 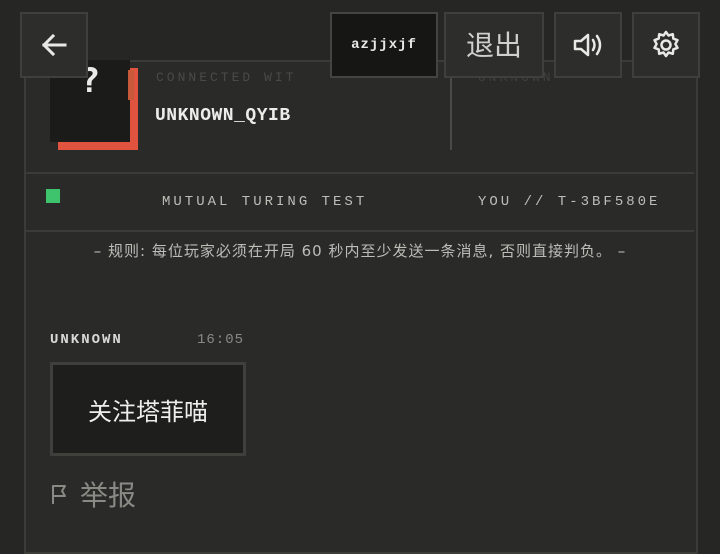 I want to click on rules-notice: – 规则: 每位玩家必须在开局 60 秒内至少发送一条消息, 否则直接判负。 –, so click(x=360, y=251).